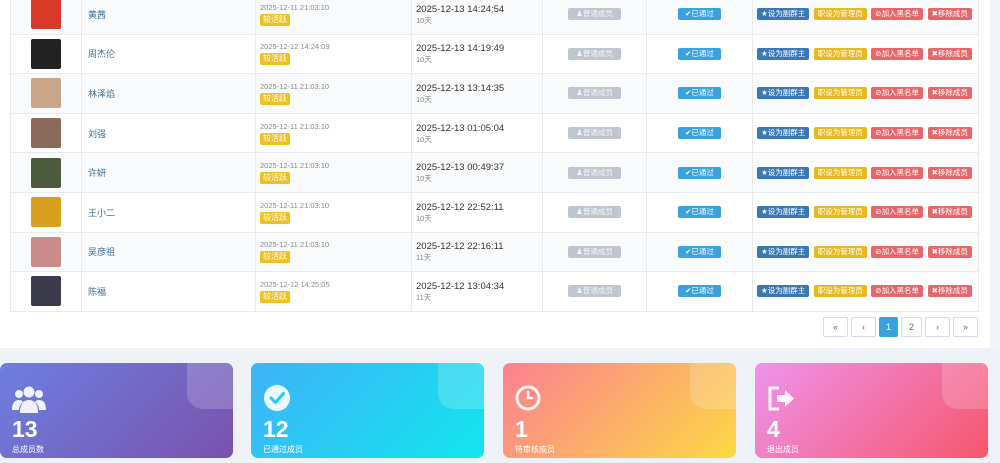 This screenshot has height=463, width=1000. I want to click on stat-card-approved-members: 12 已通过成员, so click(367, 410).